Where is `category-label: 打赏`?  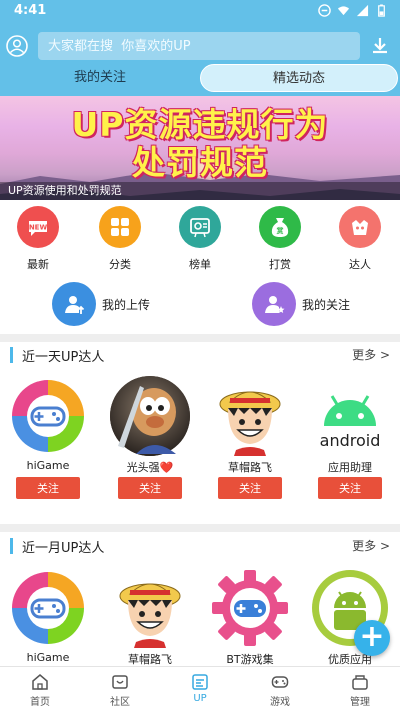 category-label: 打赏 is located at coordinates (280, 264).